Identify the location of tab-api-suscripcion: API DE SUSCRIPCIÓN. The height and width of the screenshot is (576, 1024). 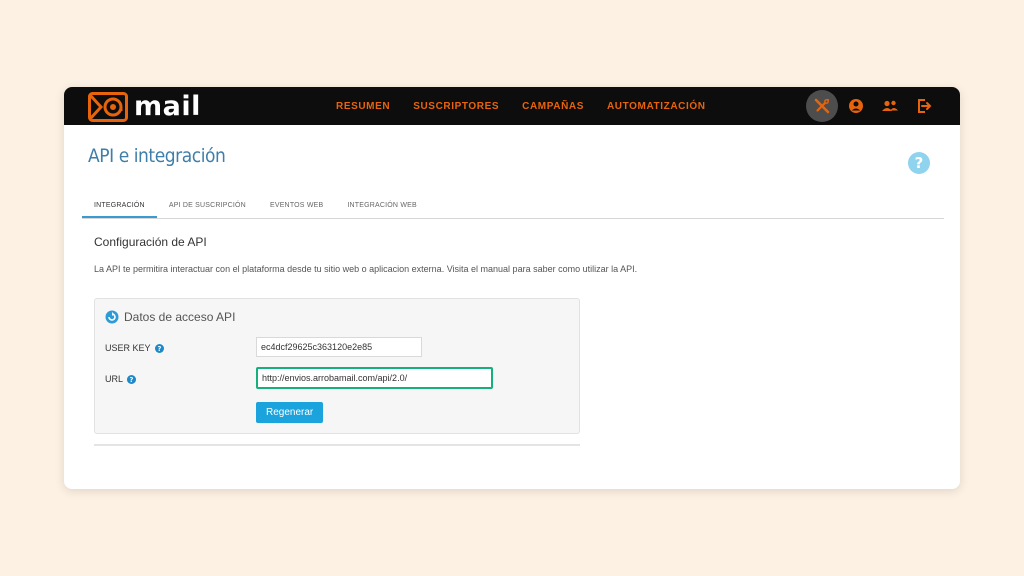
(207, 207).